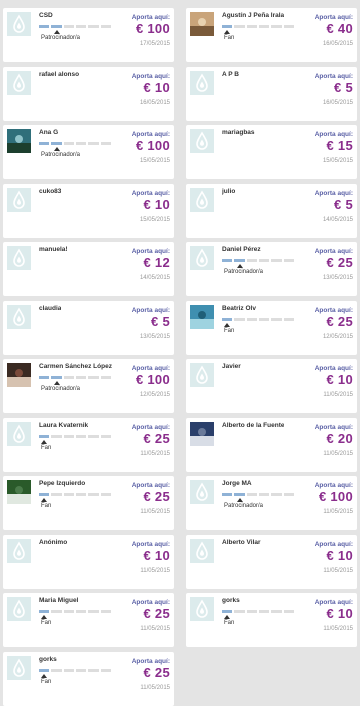  I want to click on backer-card: julio Aporta aquí: € 5 14/05/2015, so click(271, 210).